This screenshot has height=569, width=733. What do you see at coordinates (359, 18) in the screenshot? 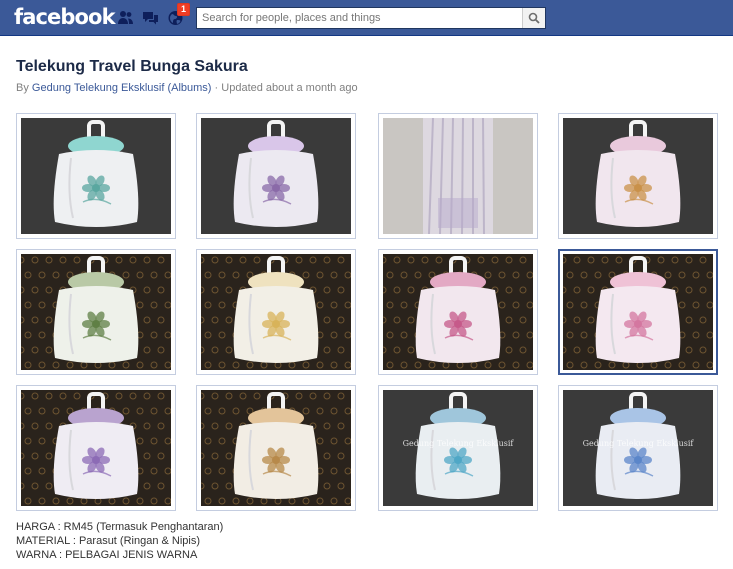
I see `search-input` at bounding box center [359, 18].